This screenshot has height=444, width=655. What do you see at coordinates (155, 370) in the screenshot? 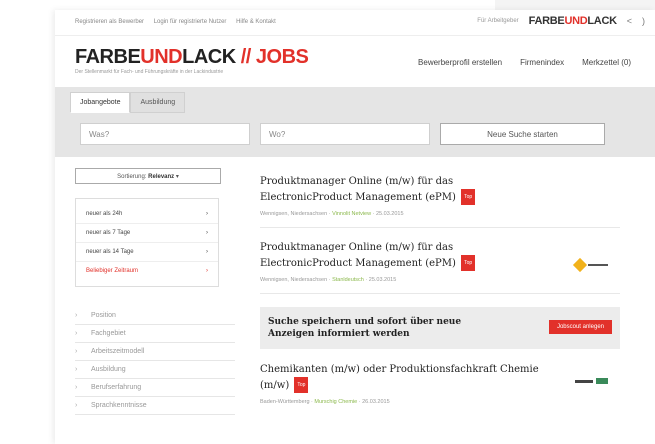
I see `facet-ausbildung: › Ausbildung` at bounding box center [155, 370].